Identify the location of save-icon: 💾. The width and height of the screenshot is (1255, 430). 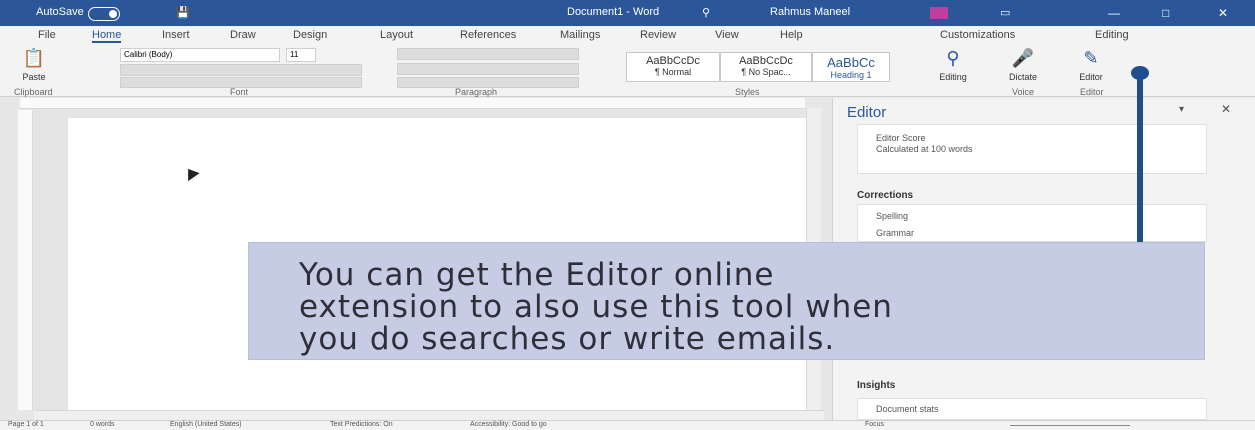
(183, 12).